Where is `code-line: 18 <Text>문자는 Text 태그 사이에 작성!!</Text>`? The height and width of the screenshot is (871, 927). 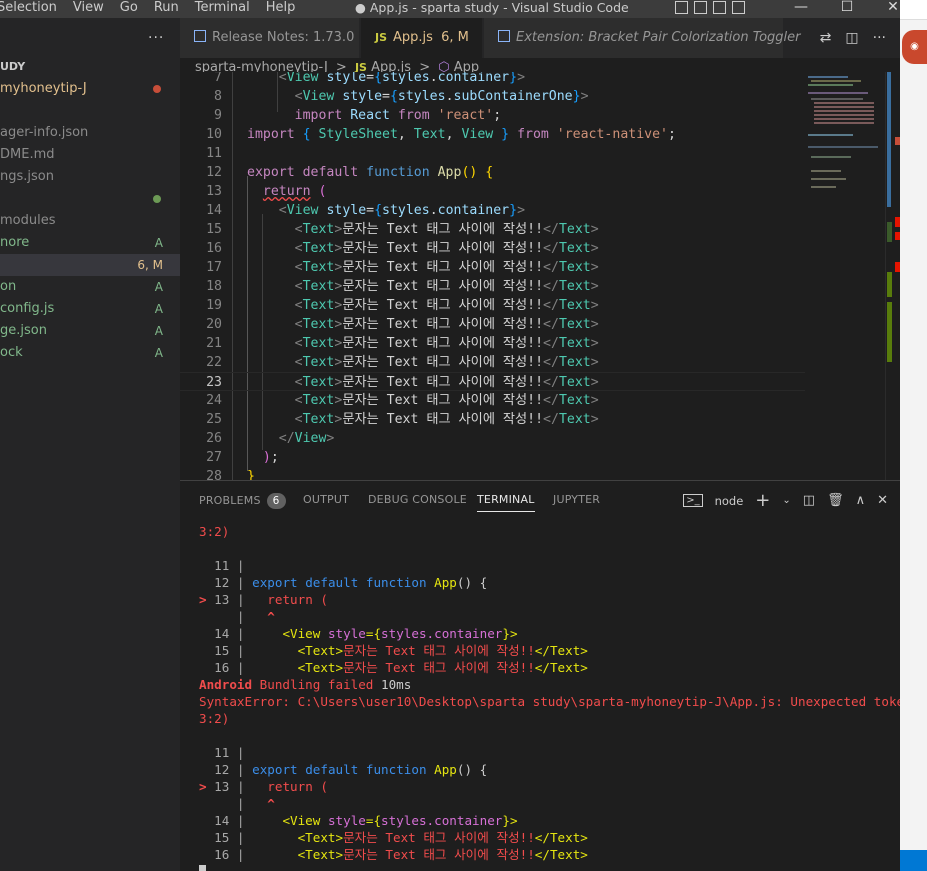 code-line: 18 <Text>문자는 Text 태그 사이에 작성!!</Text> is located at coordinates (492, 286).